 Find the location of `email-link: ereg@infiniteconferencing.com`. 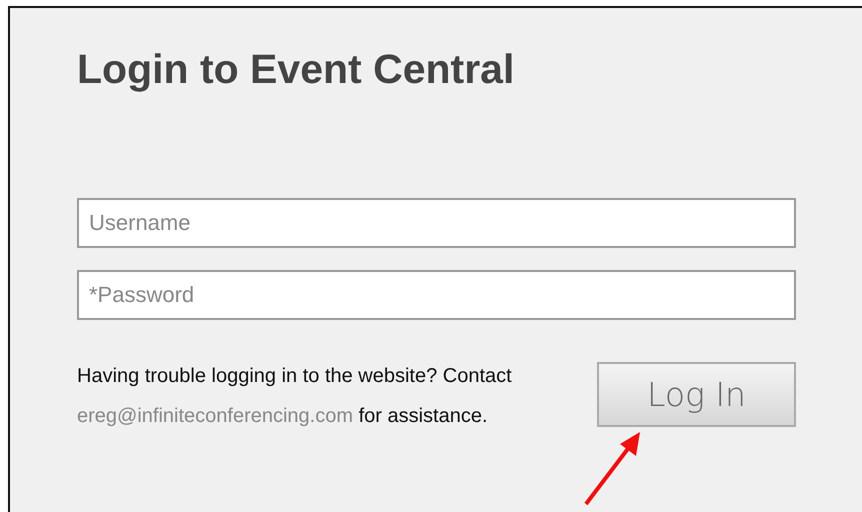

email-link: ereg@infiniteconferencing.com is located at coordinates (215, 416).